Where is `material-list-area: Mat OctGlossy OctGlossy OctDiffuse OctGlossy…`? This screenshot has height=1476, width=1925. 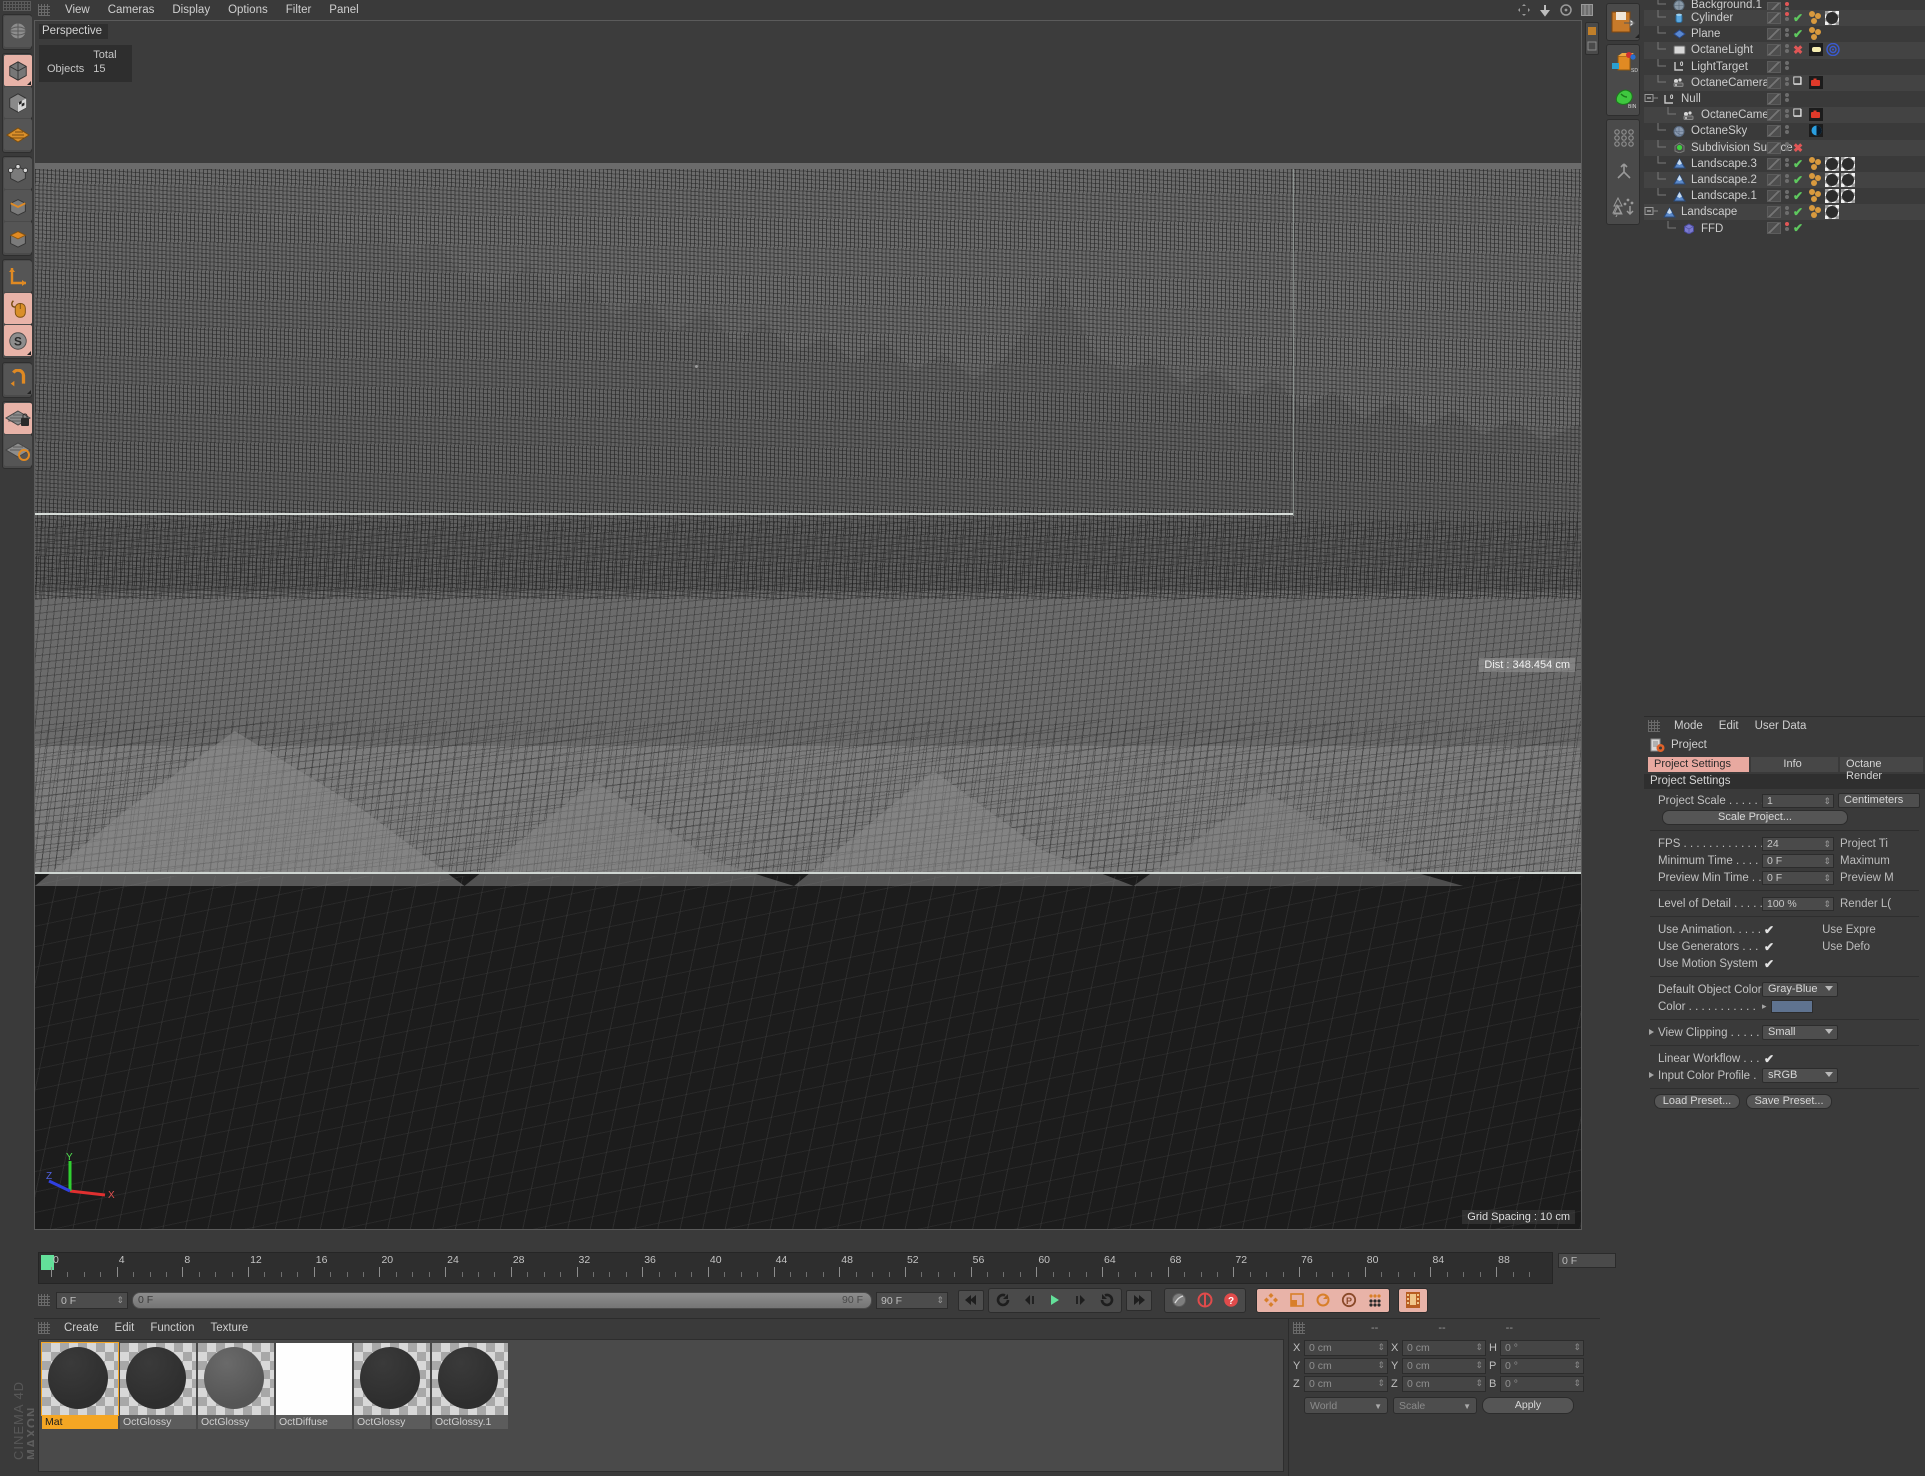 material-list-area: Mat OctGlossy OctGlossy OctDiffuse OctGlossy… is located at coordinates (661, 1405).